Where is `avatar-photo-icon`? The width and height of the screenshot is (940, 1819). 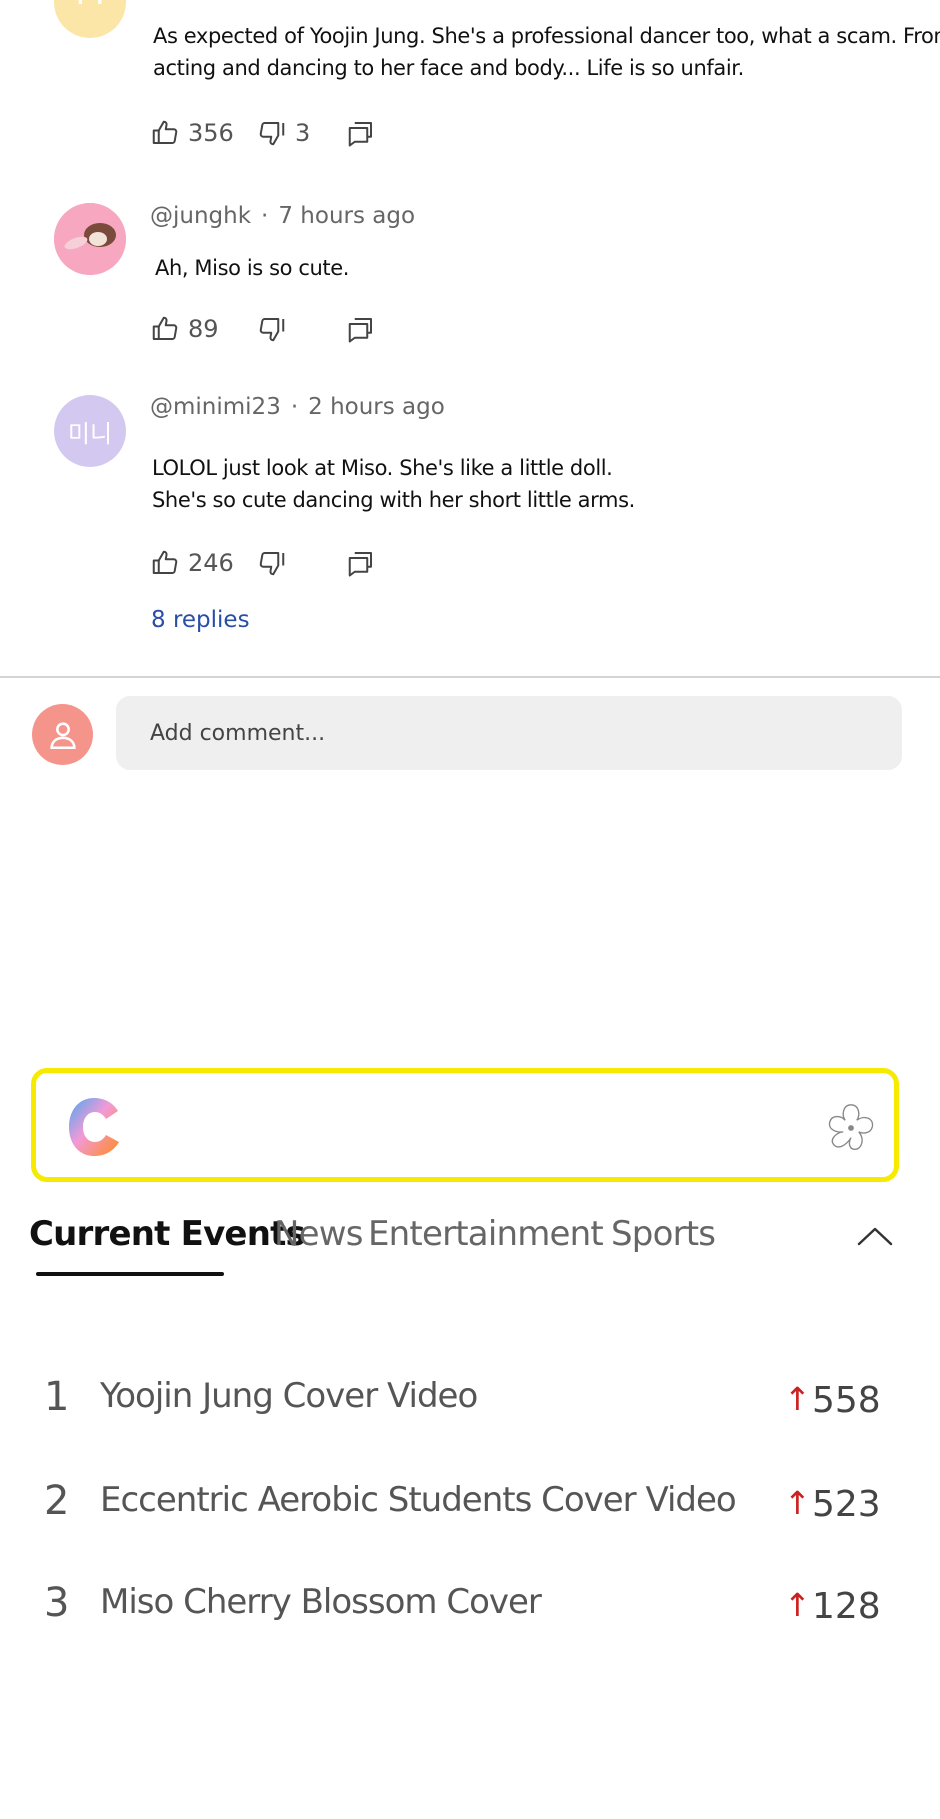 avatar-photo-icon is located at coordinates (90, 239).